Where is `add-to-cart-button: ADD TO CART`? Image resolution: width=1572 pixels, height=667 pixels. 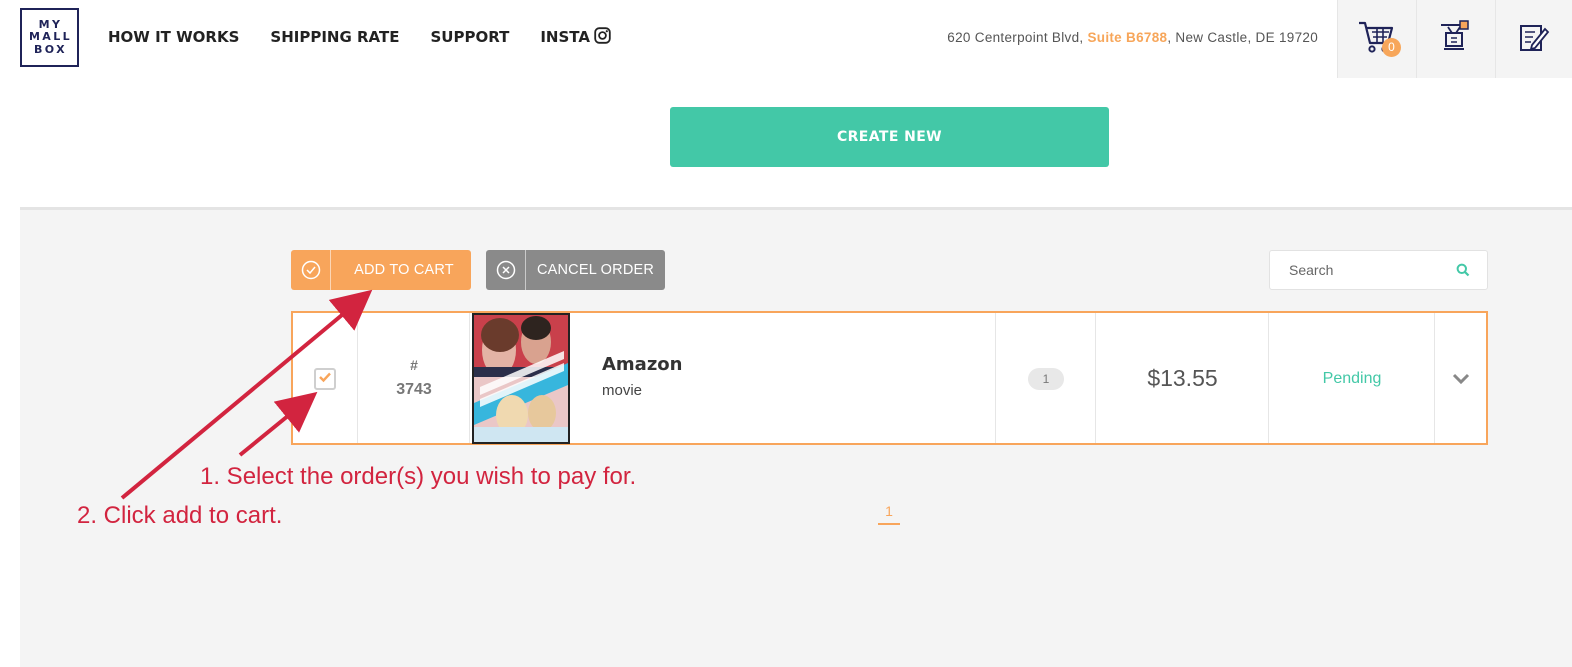 add-to-cart-button: ADD TO CART is located at coordinates (381, 270).